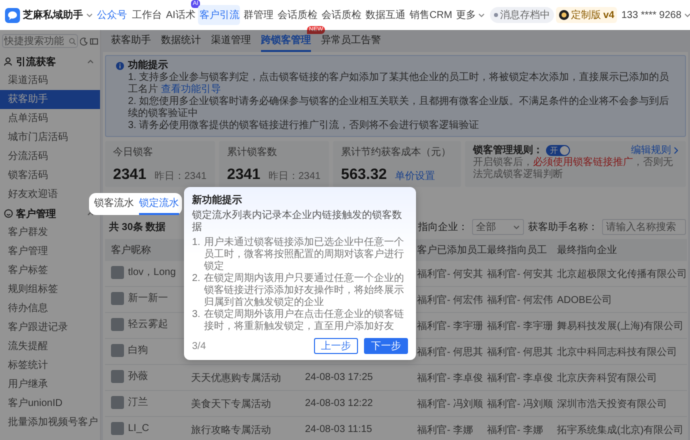 This screenshot has width=690, height=440. What do you see at coordinates (137, 227) in the screenshot?
I see `record-count: 共 30条 数据` at bounding box center [137, 227].